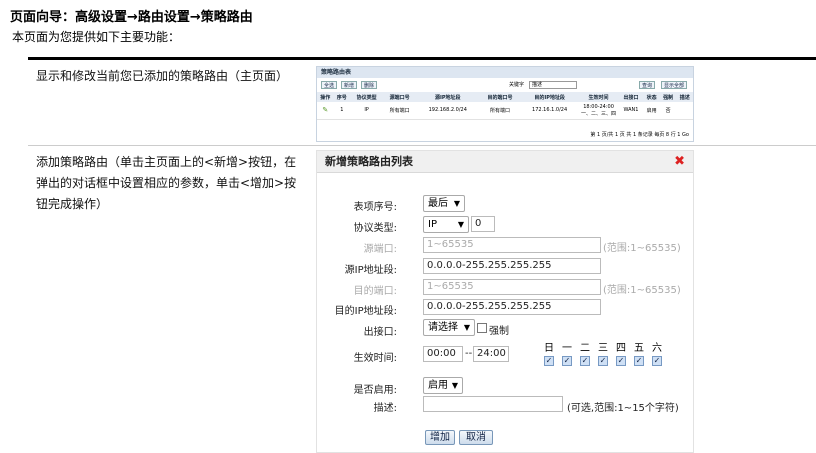  I want to click on row2-line2: 弹出的对话框中设置相应的参数，单击<增加>按, so click(166, 183).